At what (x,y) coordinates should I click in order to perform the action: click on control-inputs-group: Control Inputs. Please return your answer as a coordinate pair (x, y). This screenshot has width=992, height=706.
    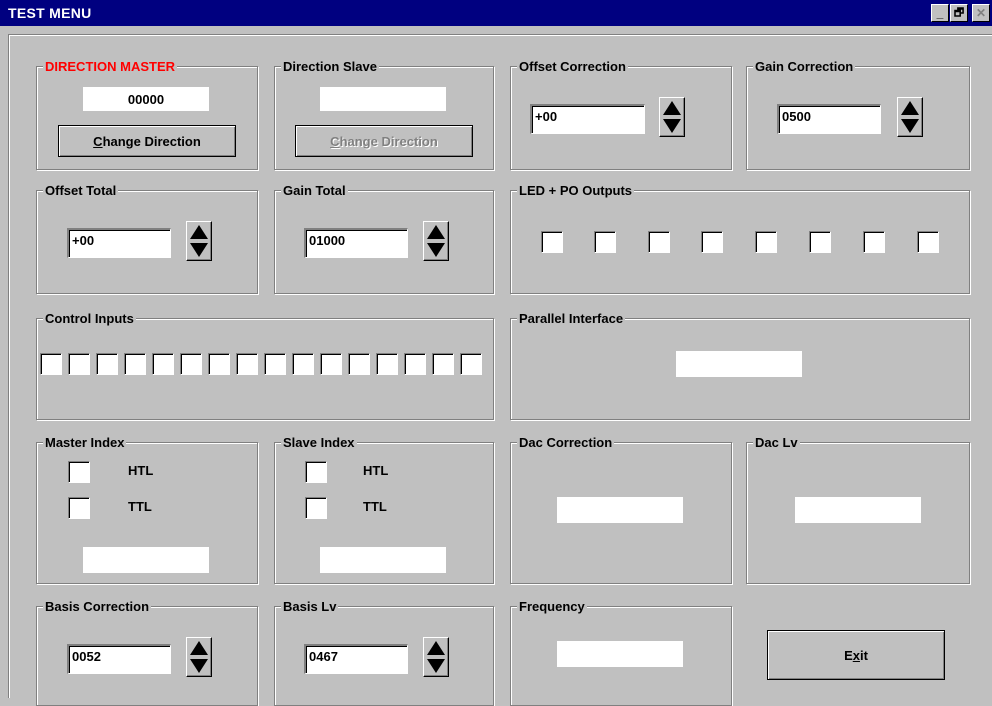
    Looking at the image, I should click on (265, 365).